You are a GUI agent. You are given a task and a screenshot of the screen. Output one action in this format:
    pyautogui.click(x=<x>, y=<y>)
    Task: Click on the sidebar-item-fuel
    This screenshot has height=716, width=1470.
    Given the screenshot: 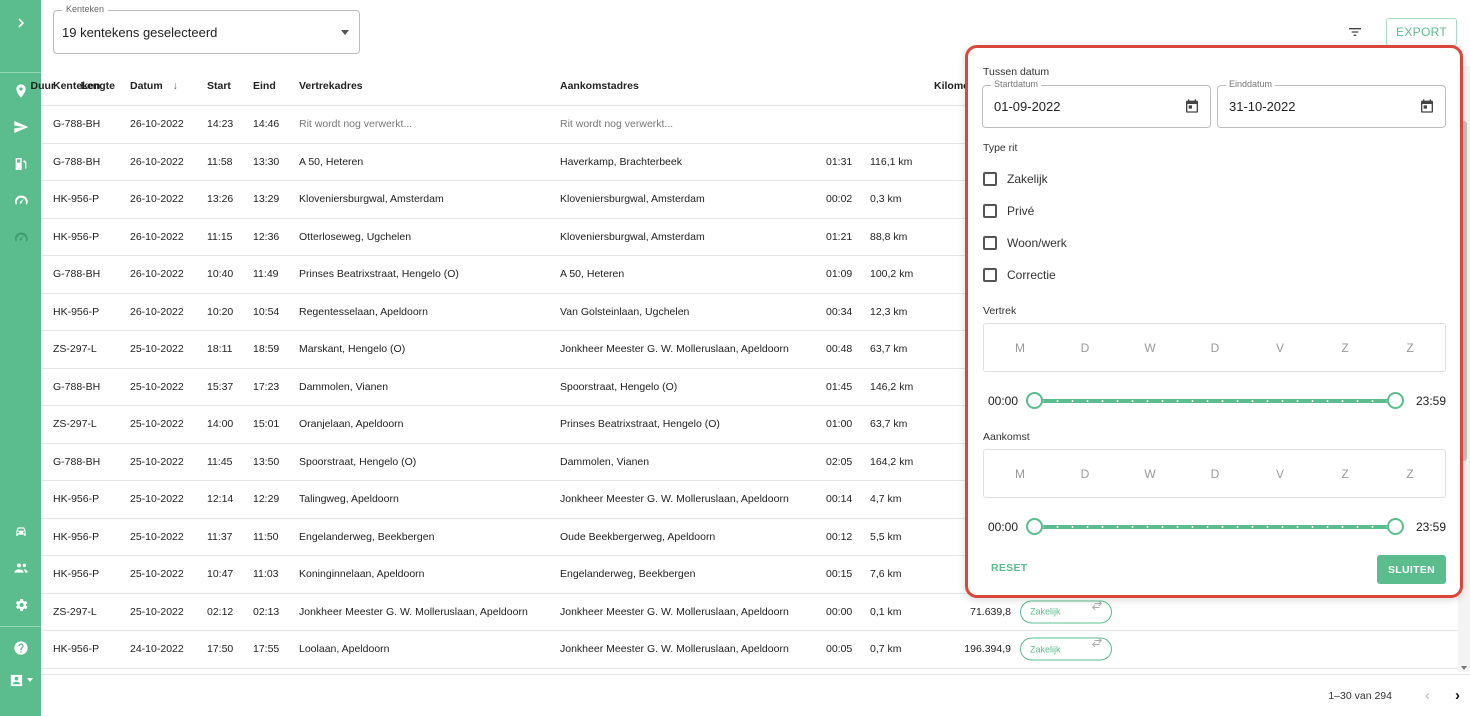 What is the action you would take?
    pyautogui.click(x=20, y=164)
    